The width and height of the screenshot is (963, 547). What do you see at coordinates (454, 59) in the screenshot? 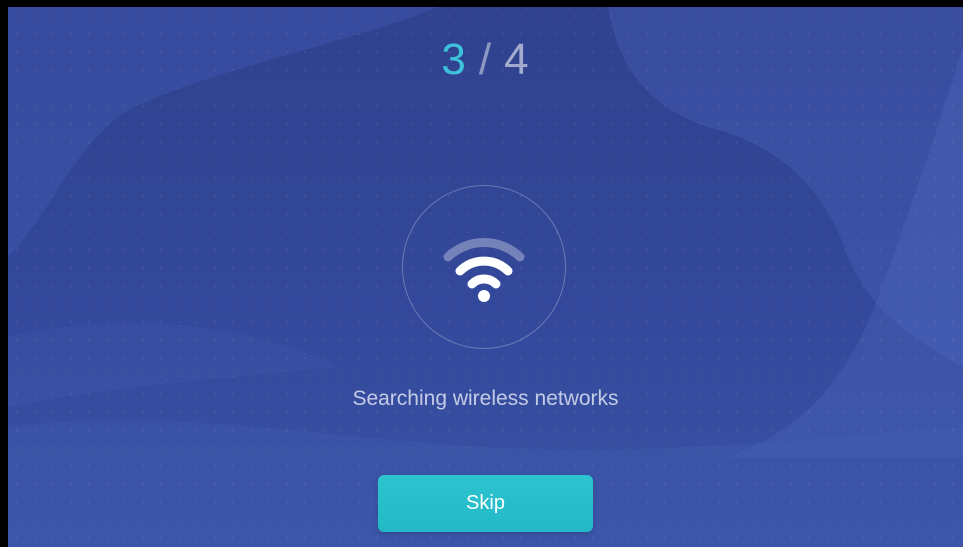
I see `step-current: 3` at bounding box center [454, 59].